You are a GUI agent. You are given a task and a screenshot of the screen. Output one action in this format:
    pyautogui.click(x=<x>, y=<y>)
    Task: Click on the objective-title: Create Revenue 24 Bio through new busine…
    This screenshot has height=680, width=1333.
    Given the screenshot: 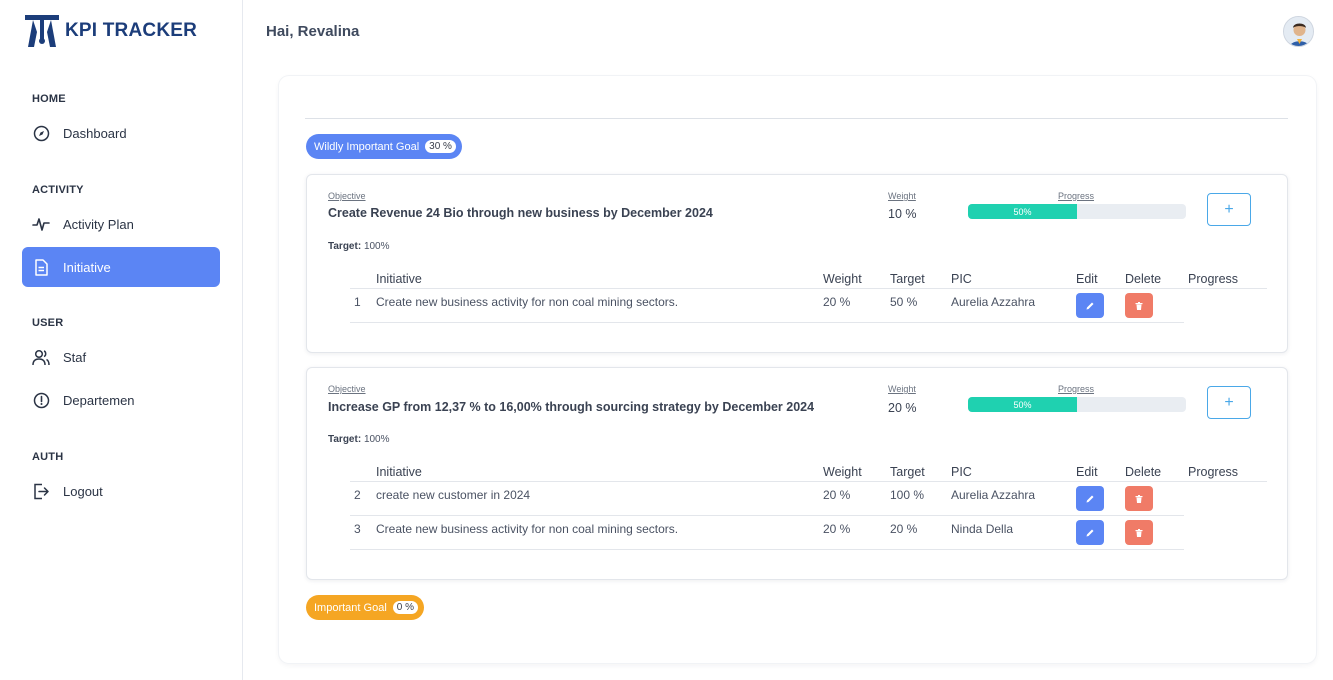 What is the action you would take?
    pyautogui.click(x=520, y=213)
    